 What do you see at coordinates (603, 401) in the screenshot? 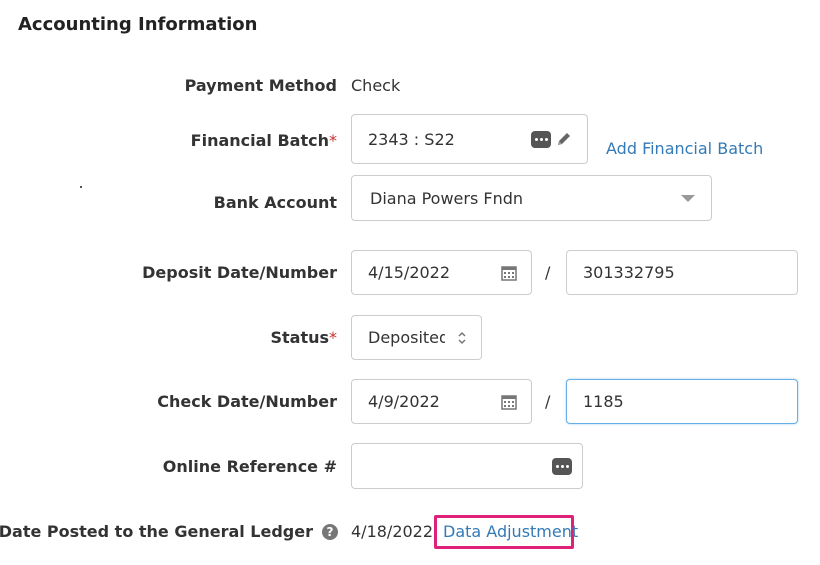
I see `check-number-value: 1185` at bounding box center [603, 401].